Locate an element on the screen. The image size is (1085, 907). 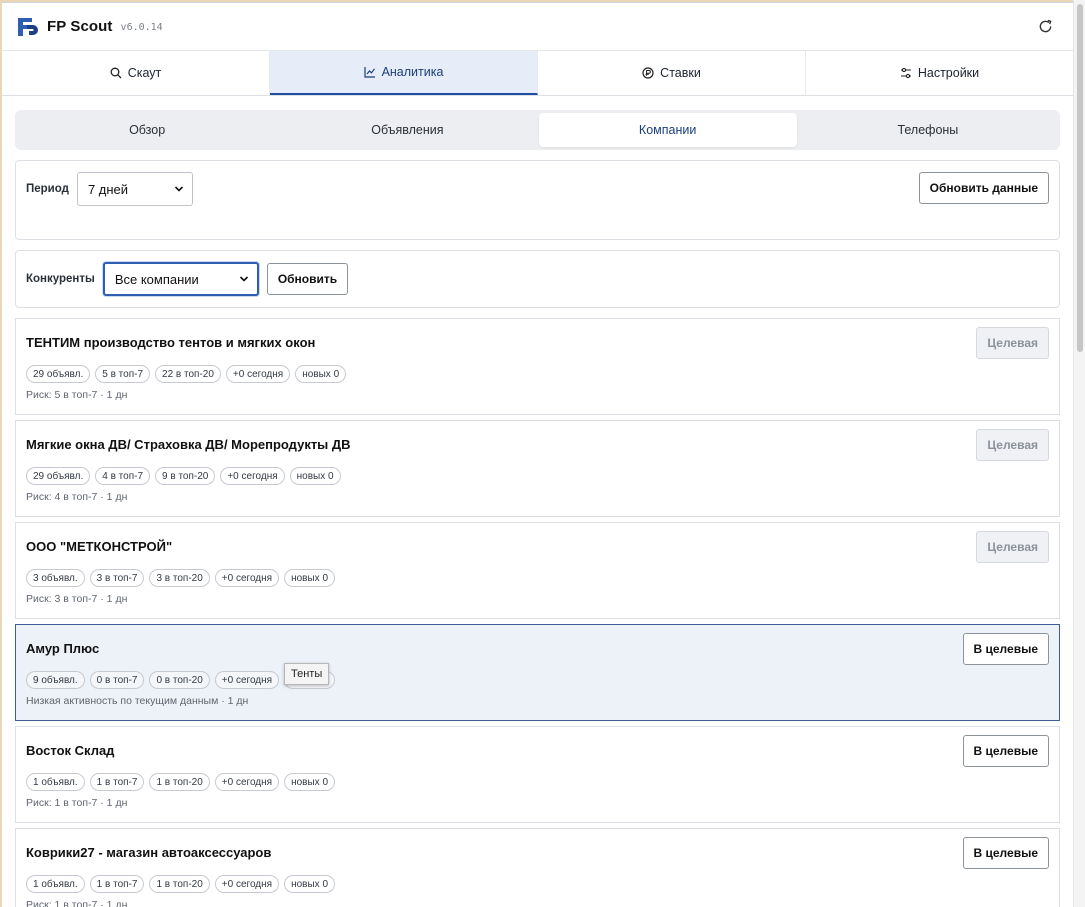
period-value: 7 дней is located at coordinates (108, 189).